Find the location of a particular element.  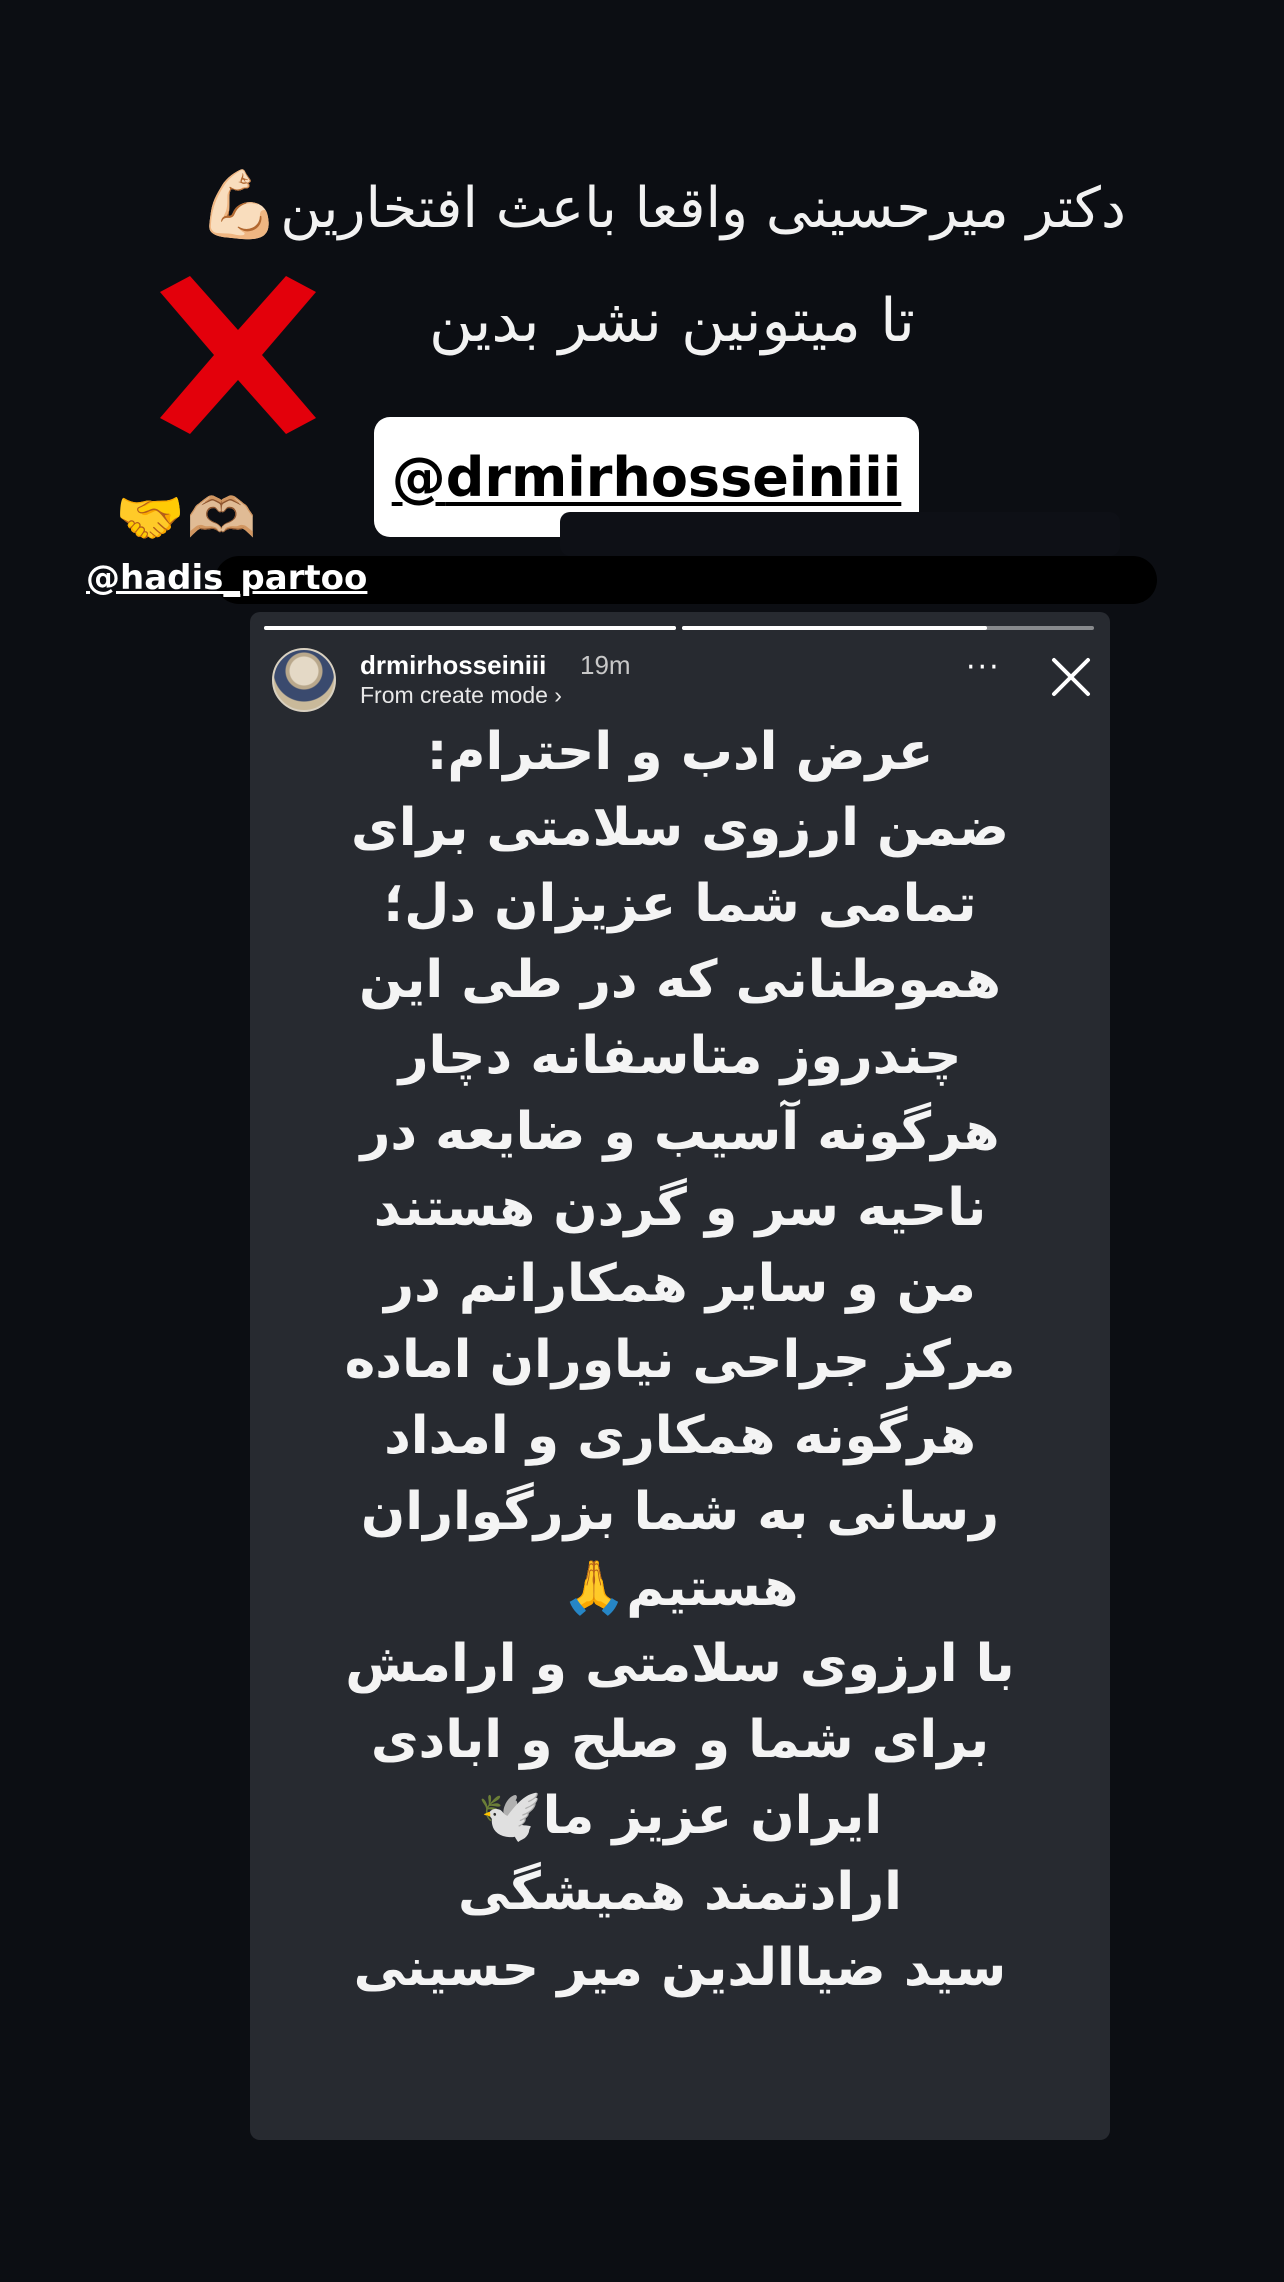

handshake-heart-hands-icon: 🤝🫶🏼 is located at coordinates (187, 518).